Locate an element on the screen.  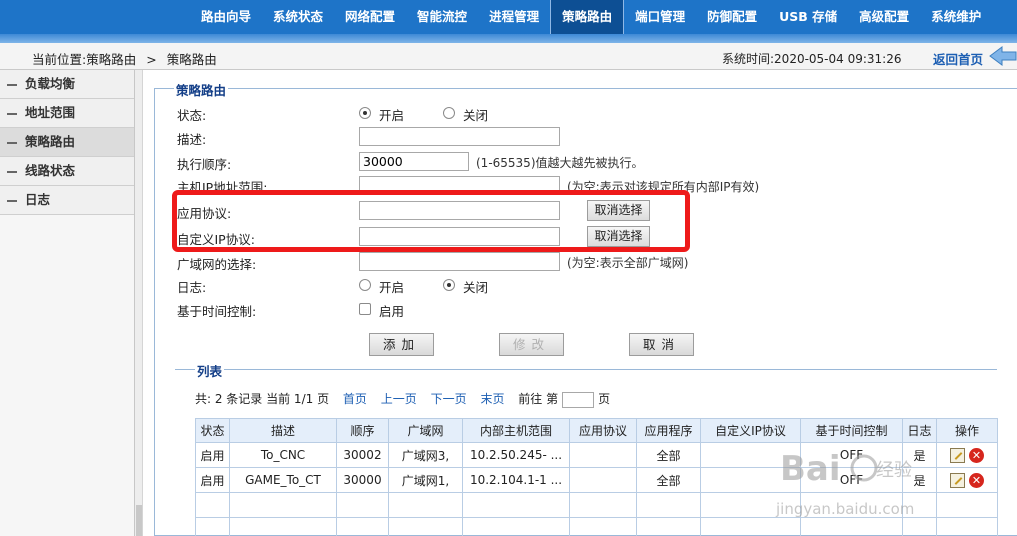
prev-page-link: 上一页 is located at coordinates (399, 399).